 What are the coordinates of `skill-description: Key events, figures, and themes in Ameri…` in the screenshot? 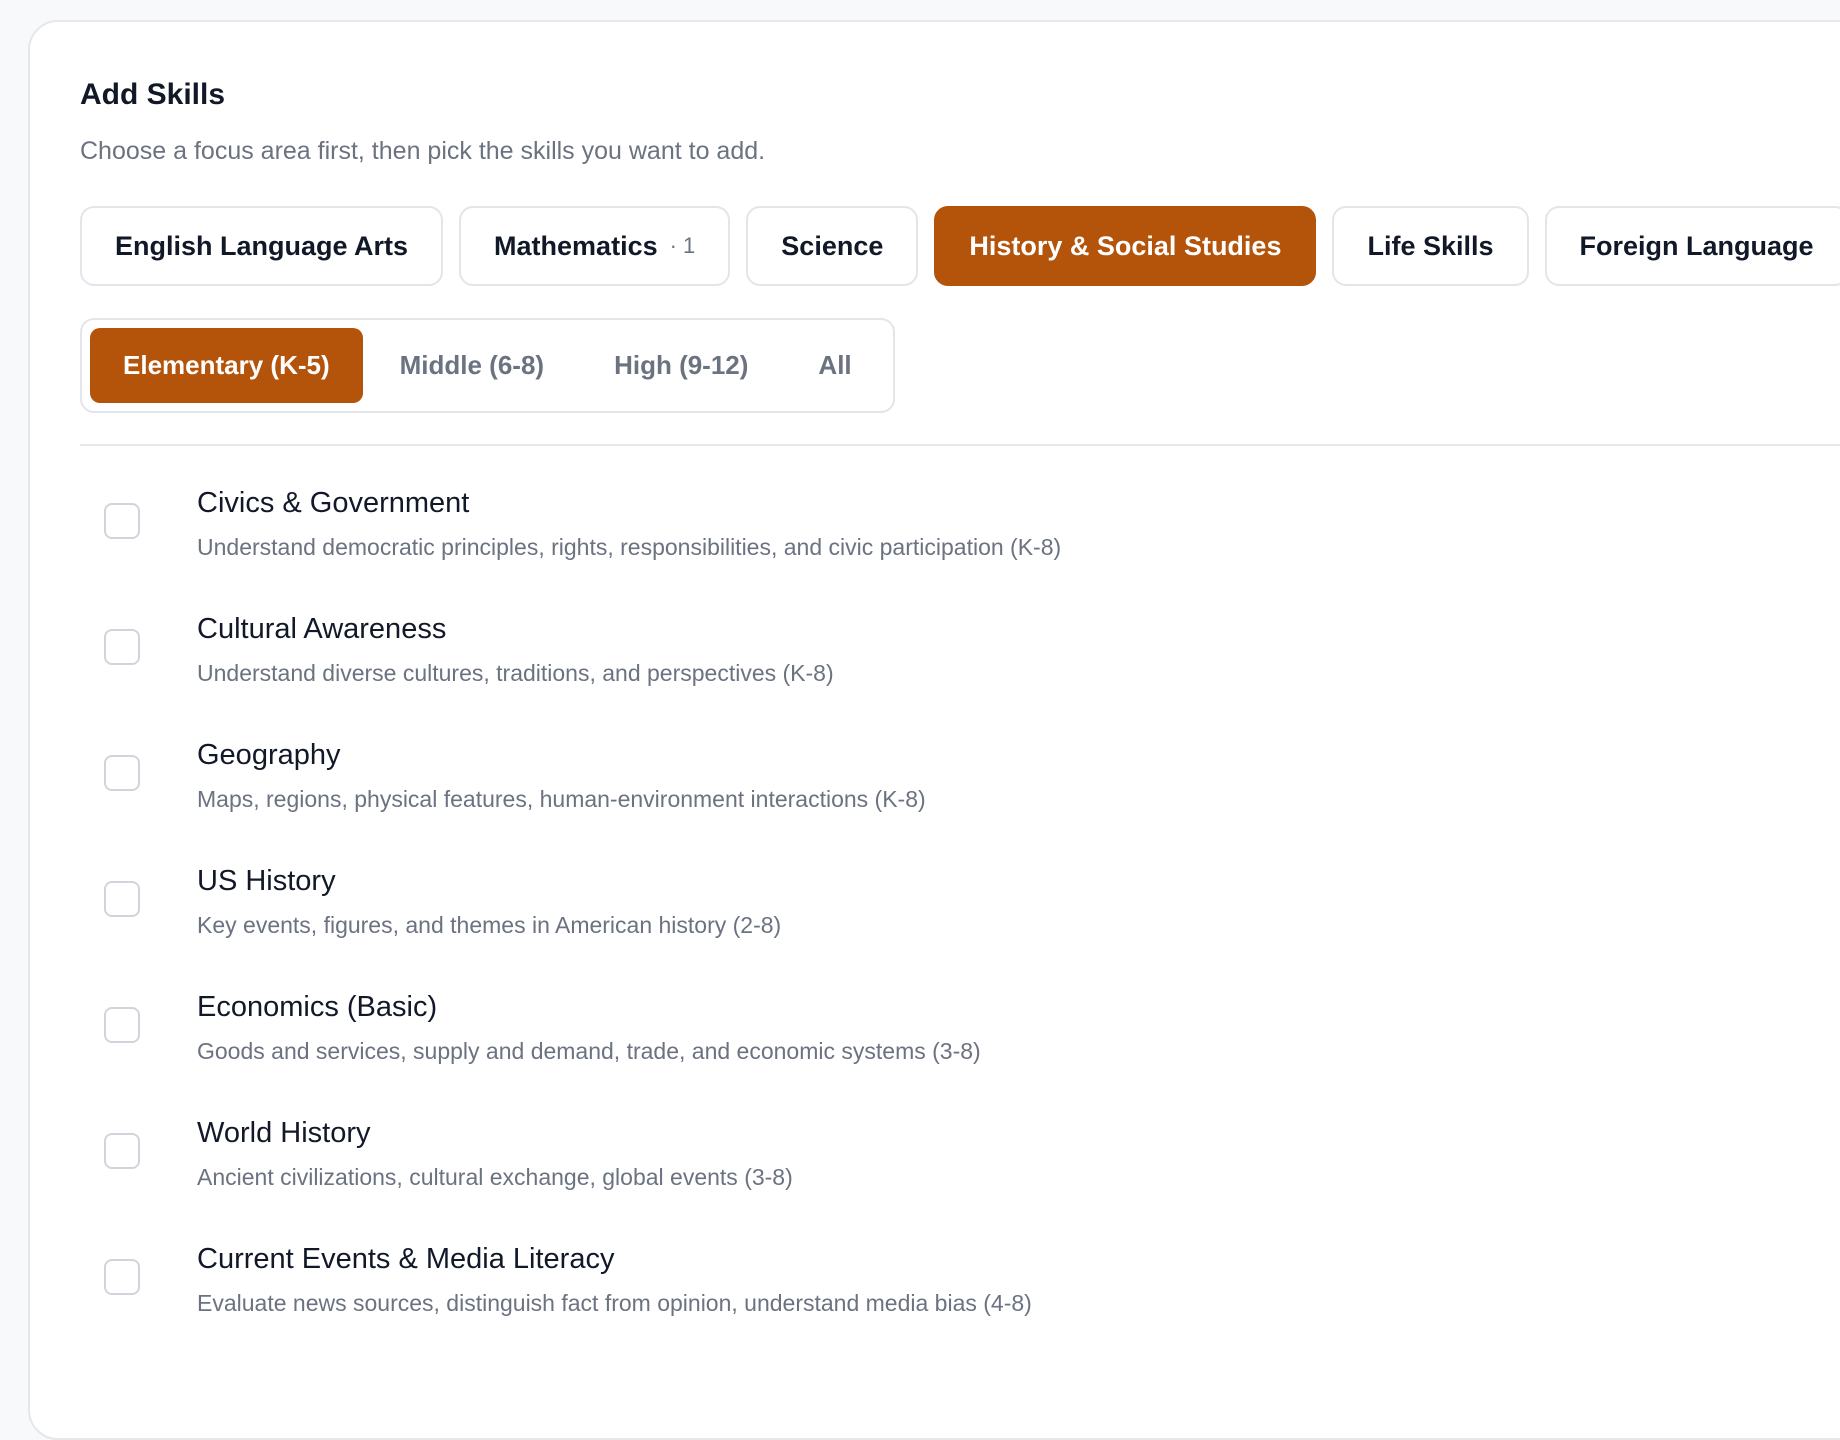 It's located at (489, 925).